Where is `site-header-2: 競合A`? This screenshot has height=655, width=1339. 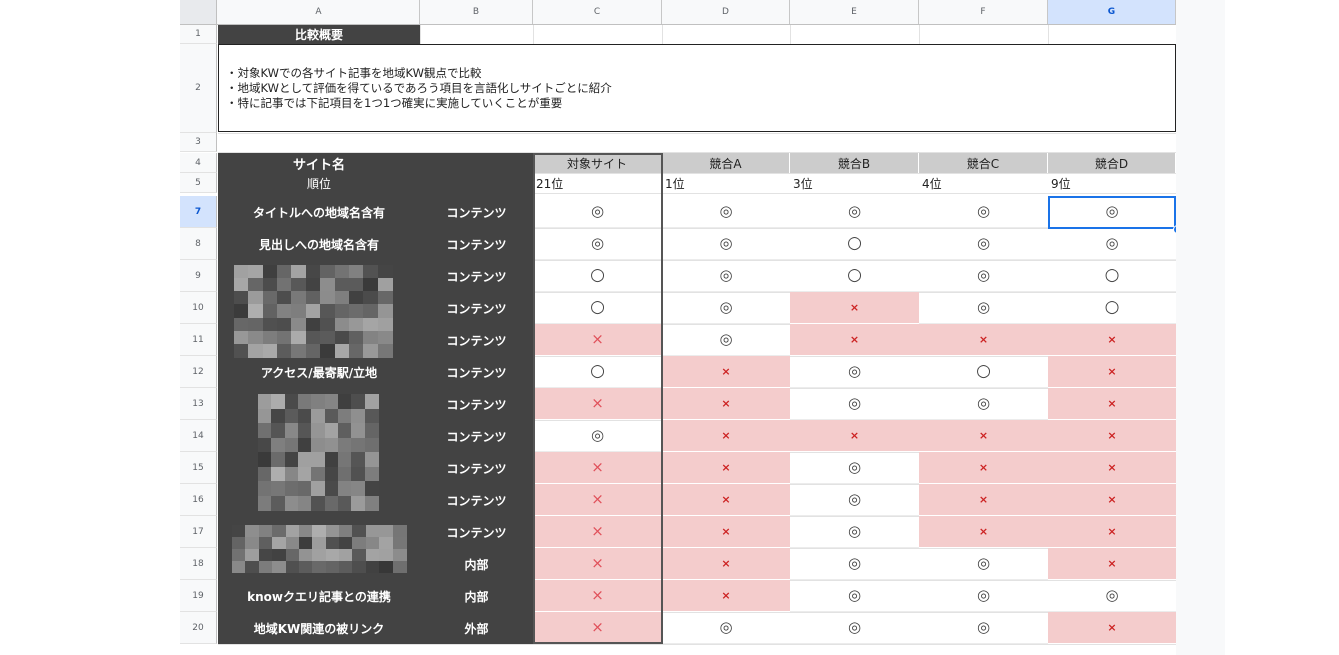
site-header-2: 競合A is located at coordinates (726, 163).